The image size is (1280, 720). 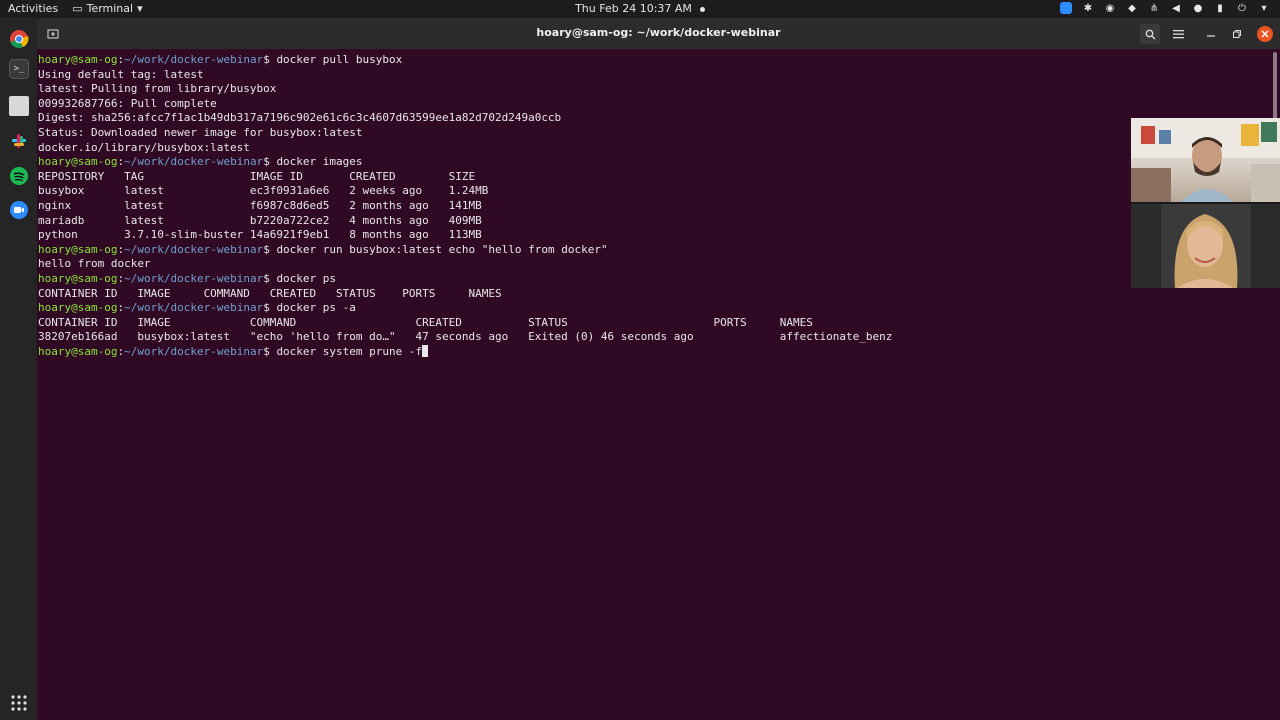 I want to click on dock: >_, so click(x=18, y=369).